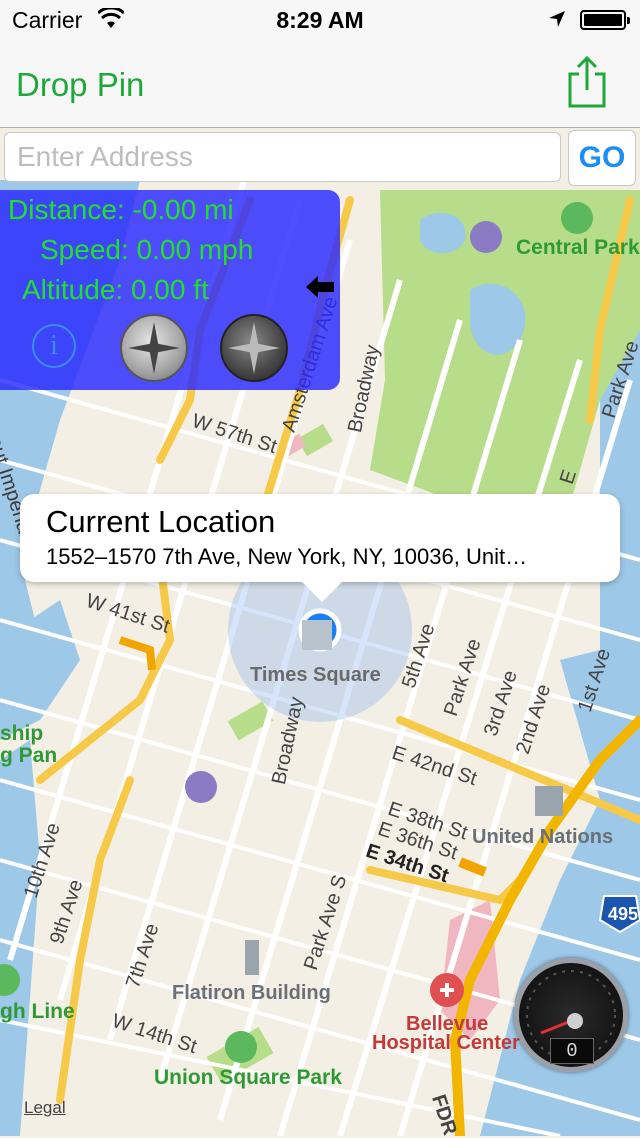 This screenshot has width=640, height=1138. Describe the element at coordinates (282, 157) in the screenshot. I see `address-input` at that location.